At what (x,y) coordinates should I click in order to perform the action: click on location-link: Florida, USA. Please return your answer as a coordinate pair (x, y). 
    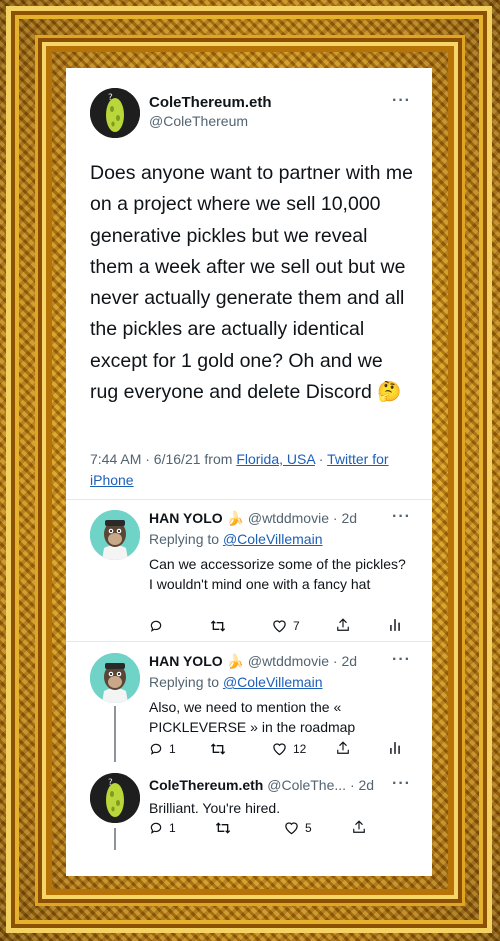
    Looking at the image, I should click on (275, 459).